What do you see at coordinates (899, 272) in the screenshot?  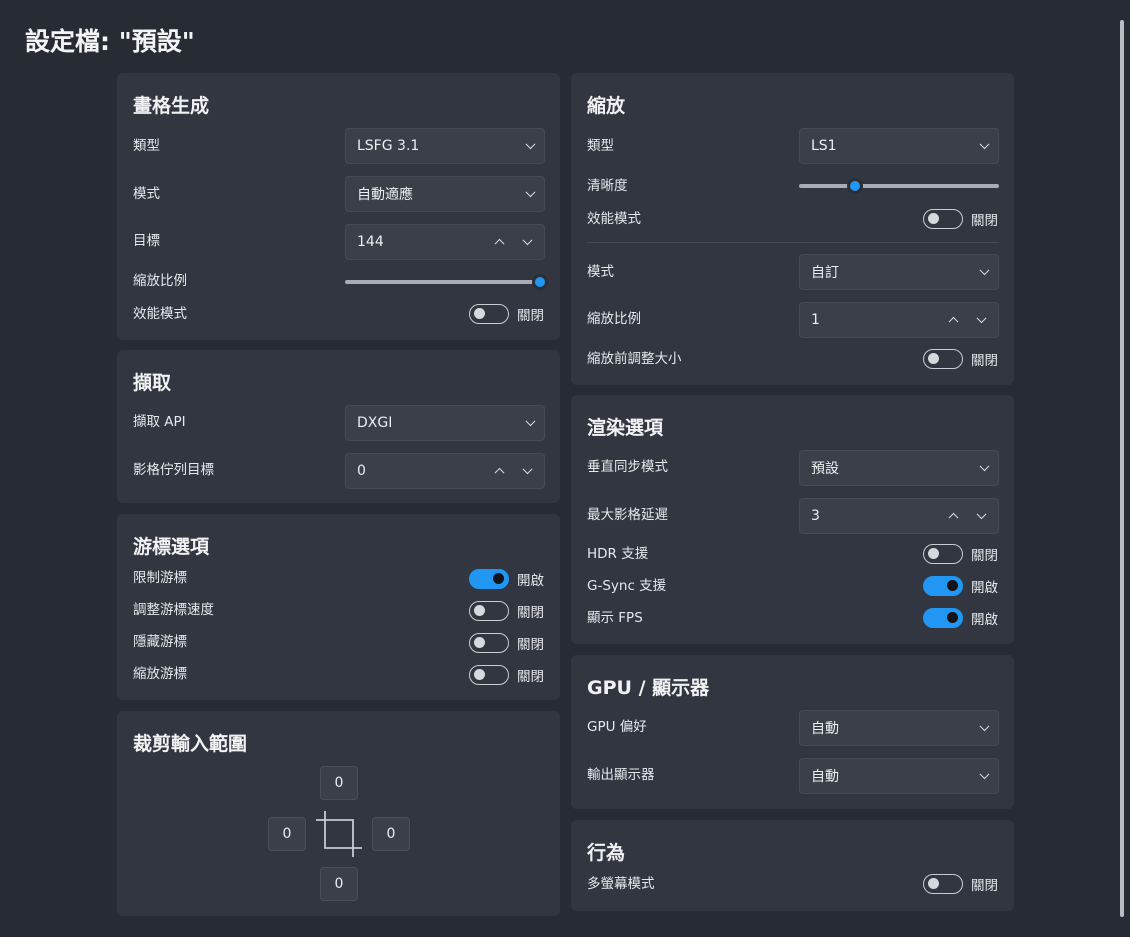 I see `scaling-mode-select: 自訂` at bounding box center [899, 272].